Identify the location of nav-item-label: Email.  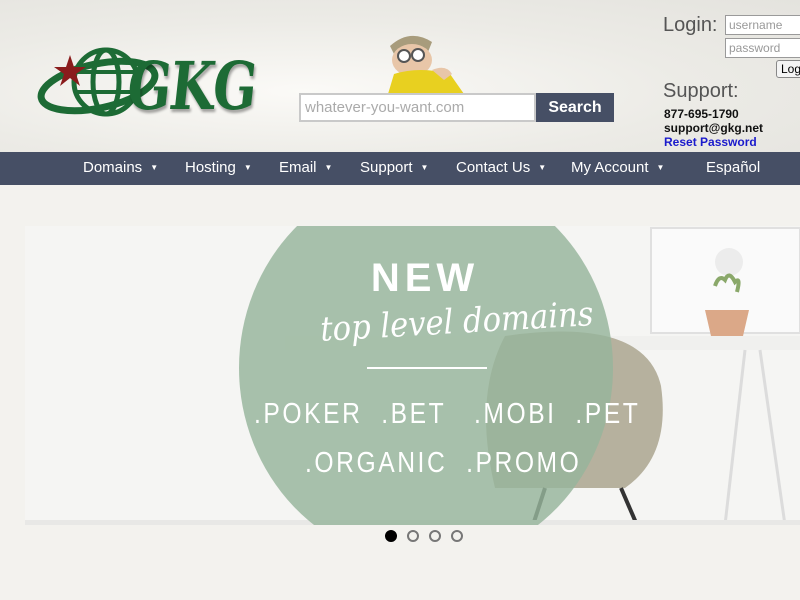
(298, 167).